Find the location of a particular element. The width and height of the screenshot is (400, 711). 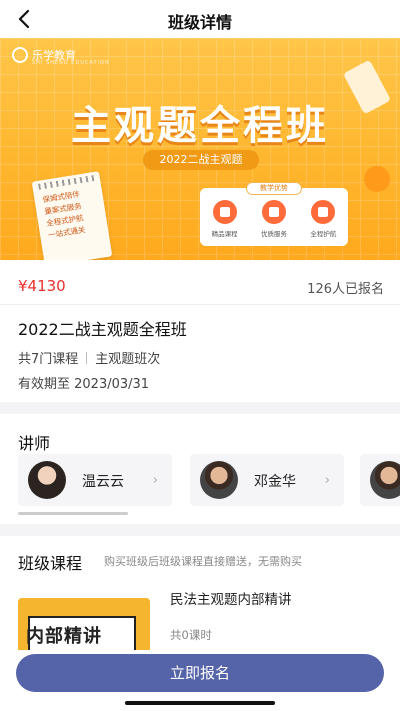

banner-title: 主观题全程班 is located at coordinates (200, 126).